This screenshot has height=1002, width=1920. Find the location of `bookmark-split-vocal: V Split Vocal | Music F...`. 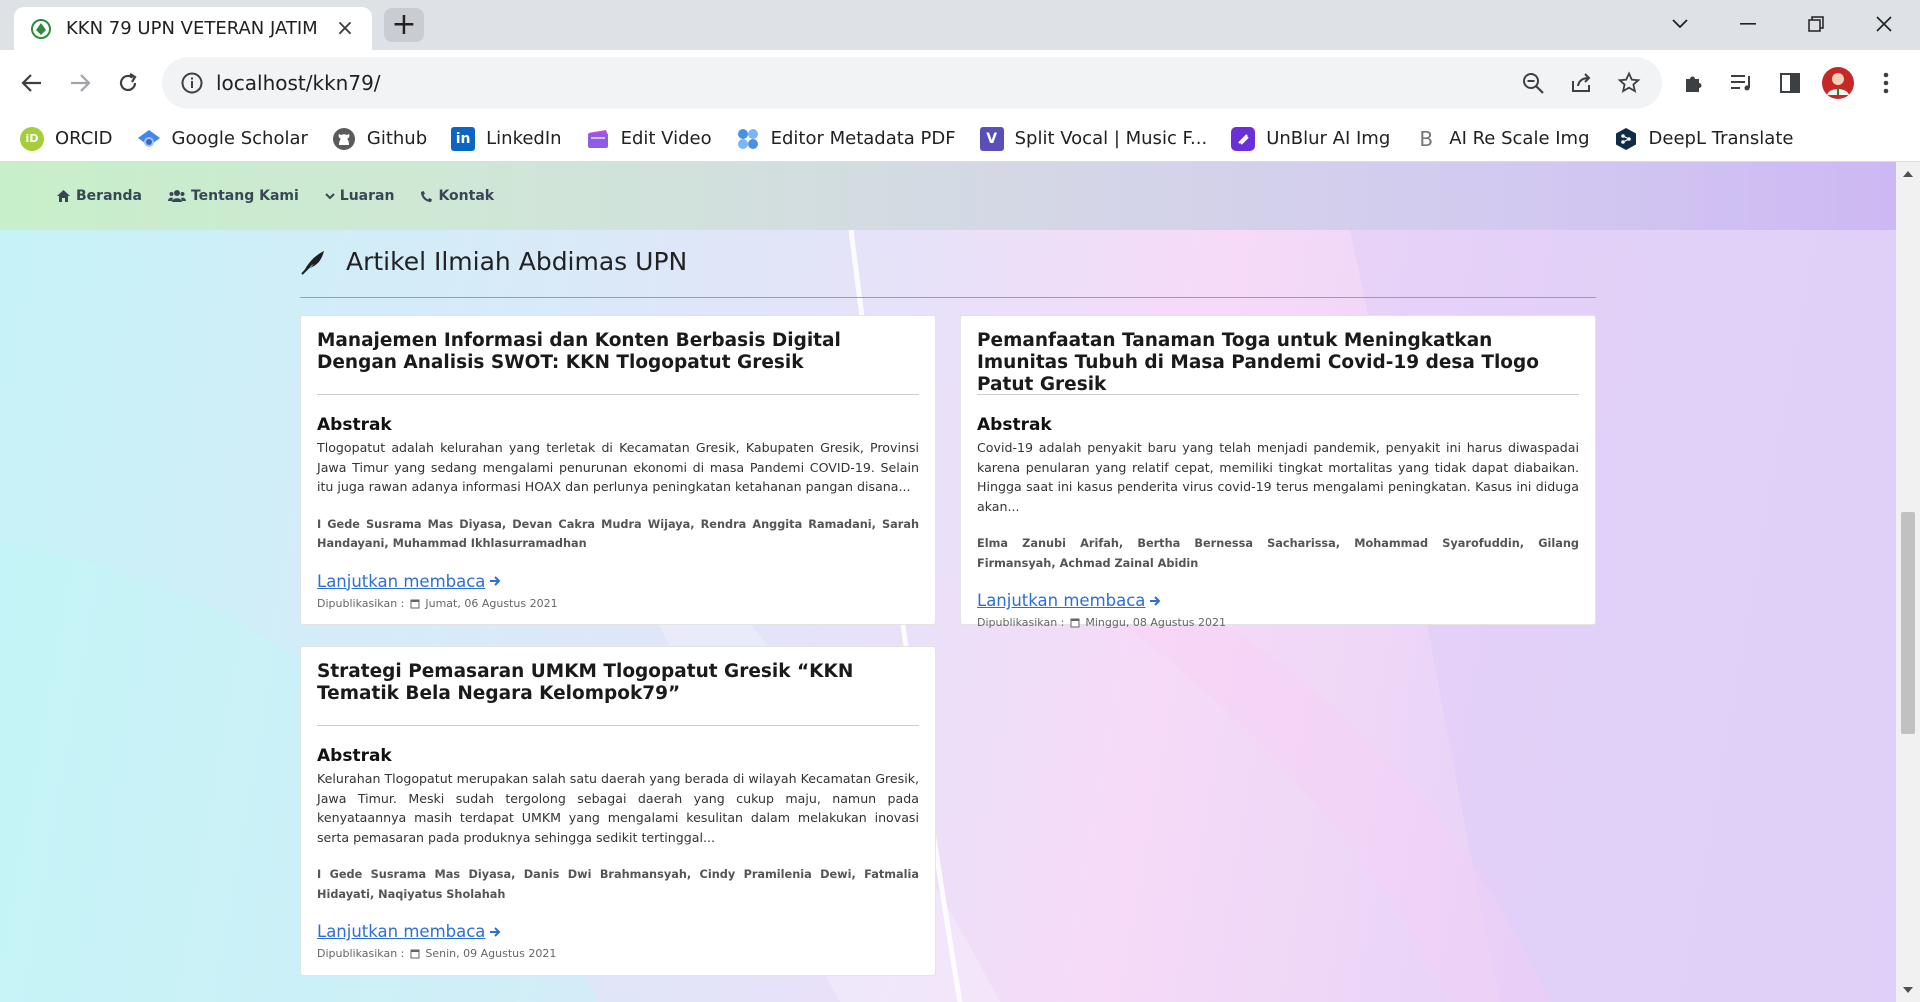

bookmark-split-vocal: V Split Vocal | Music F... is located at coordinates (1093, 139).